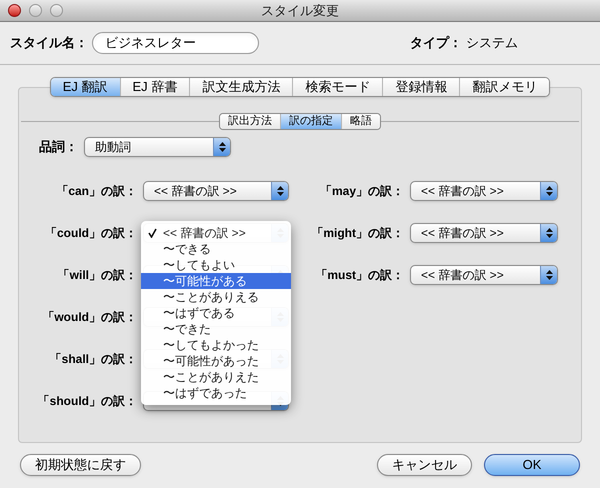 The image size is (600, 488). I want to click on field-label: タイプ：, so click(436, 43).